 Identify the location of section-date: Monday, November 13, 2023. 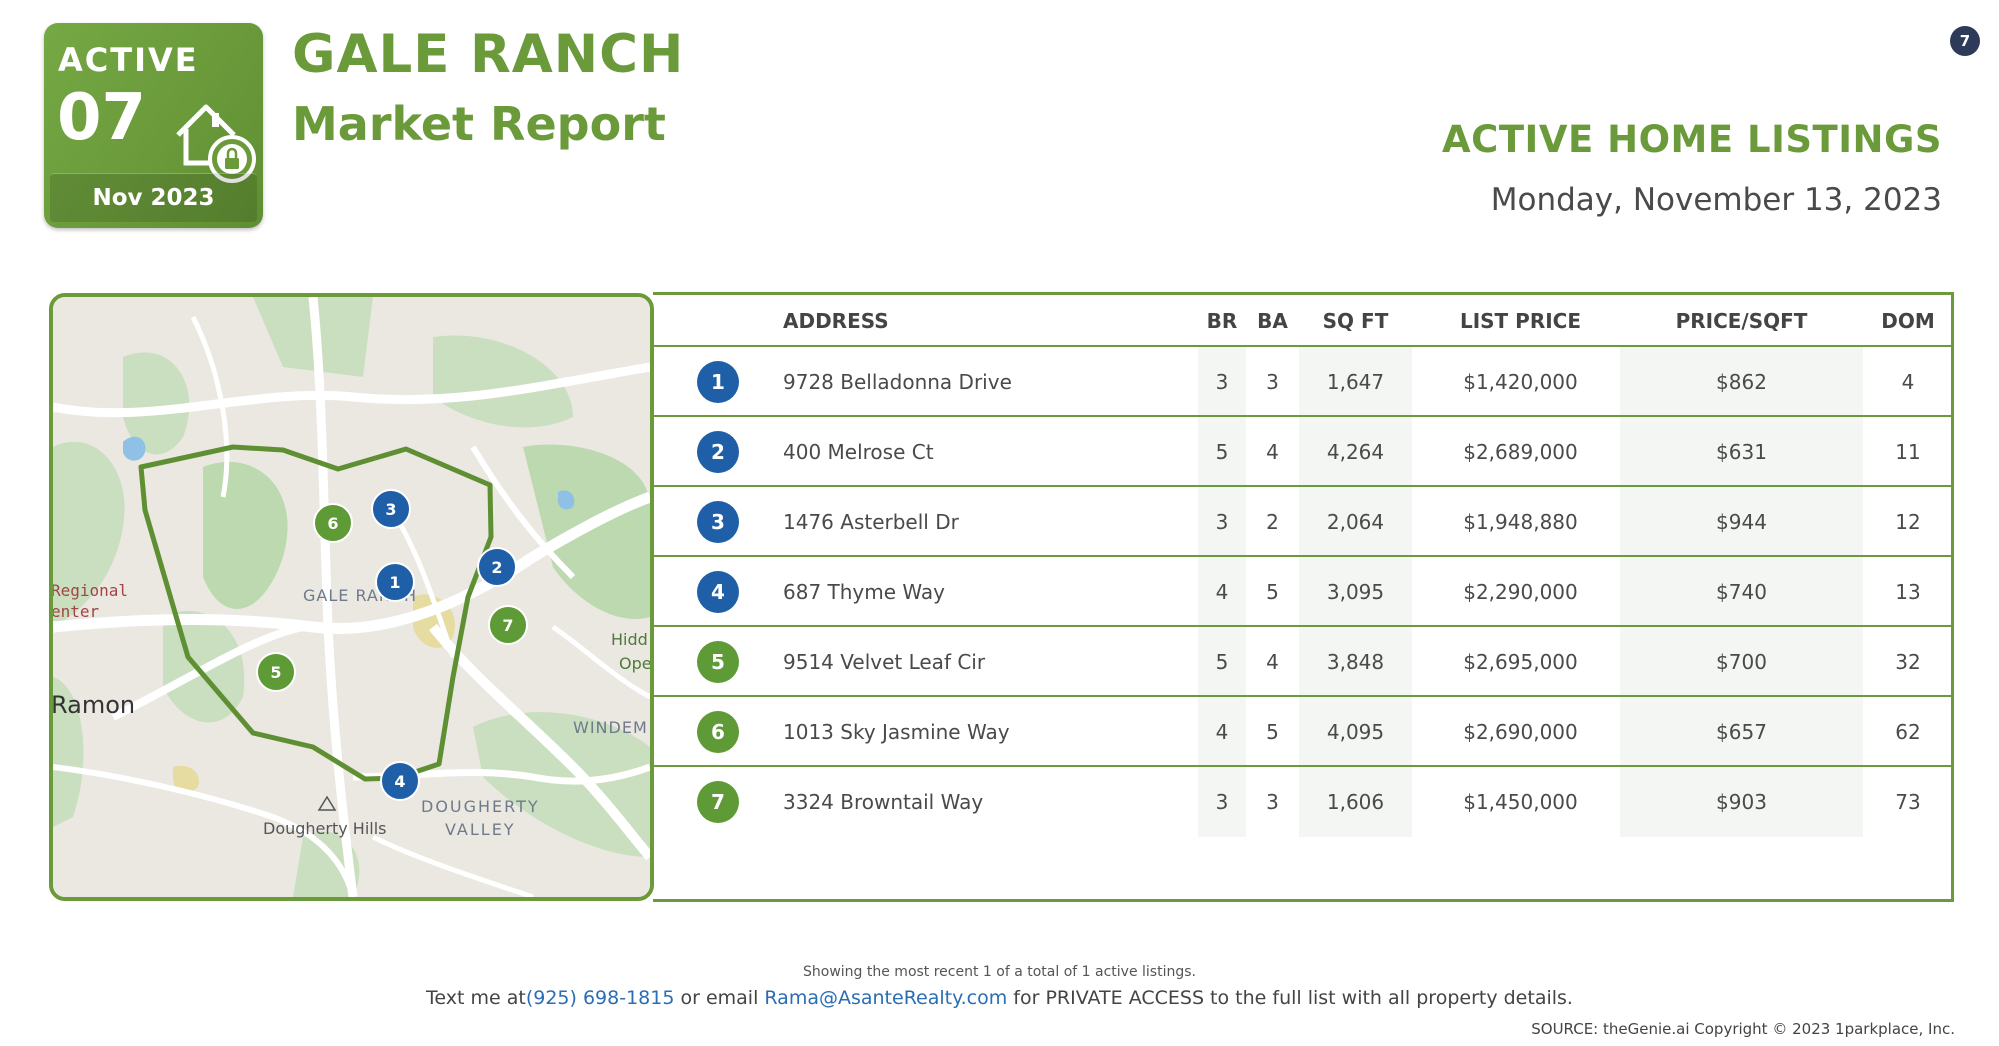
(1716, 200).